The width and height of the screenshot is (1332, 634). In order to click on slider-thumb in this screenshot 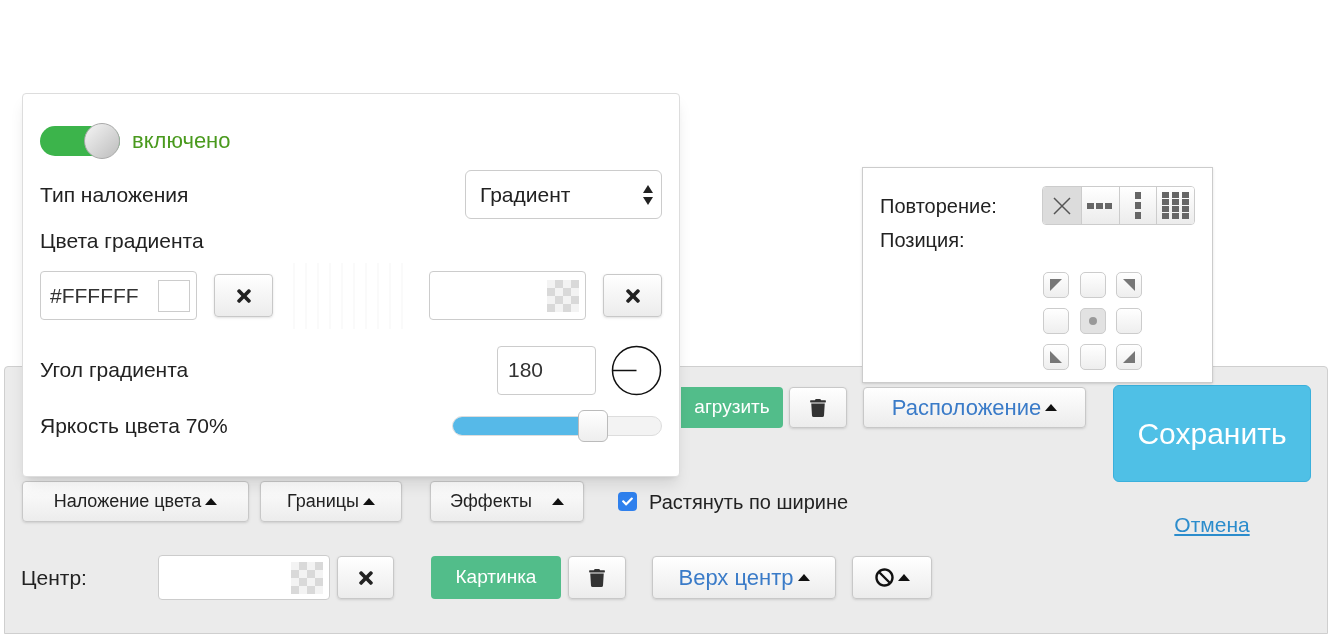, I will do `click(593, 425)`.